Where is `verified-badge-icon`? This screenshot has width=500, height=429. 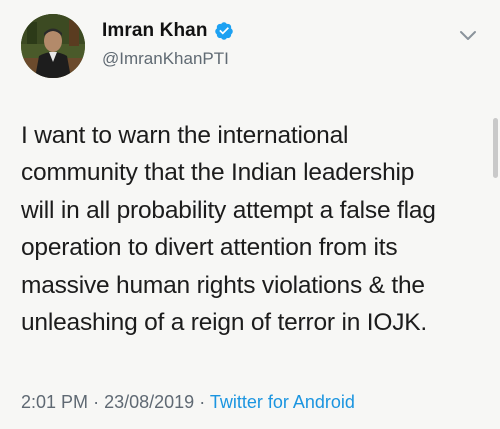
verified-badge-icon is located at coordinates (224, 31).